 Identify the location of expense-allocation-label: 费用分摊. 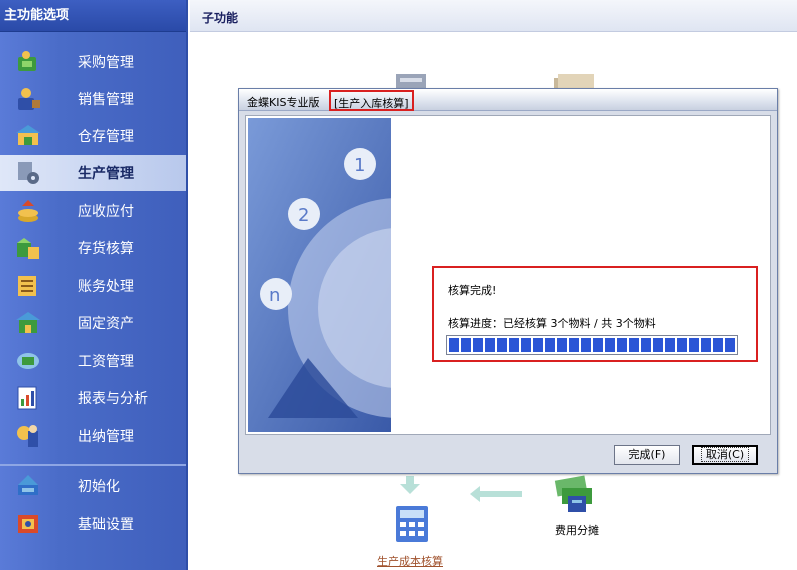
(577, 530).